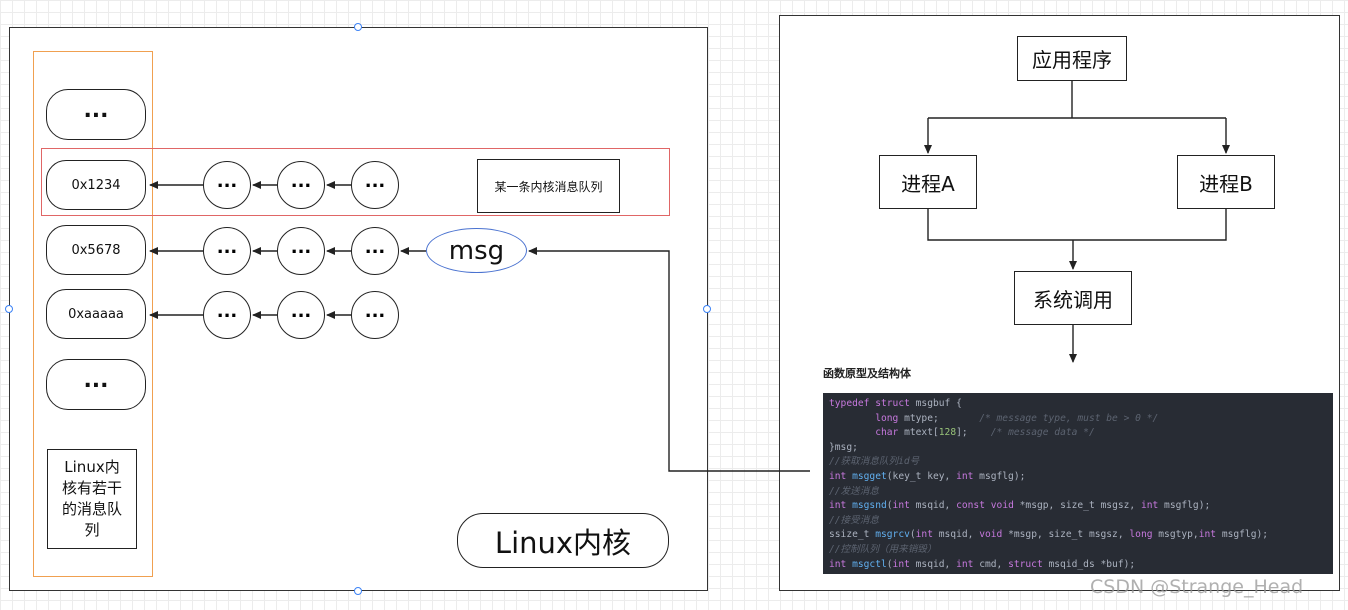 The image size is (1348, 610). I want to click on code-comment: //接受消息, so click(854, 520).